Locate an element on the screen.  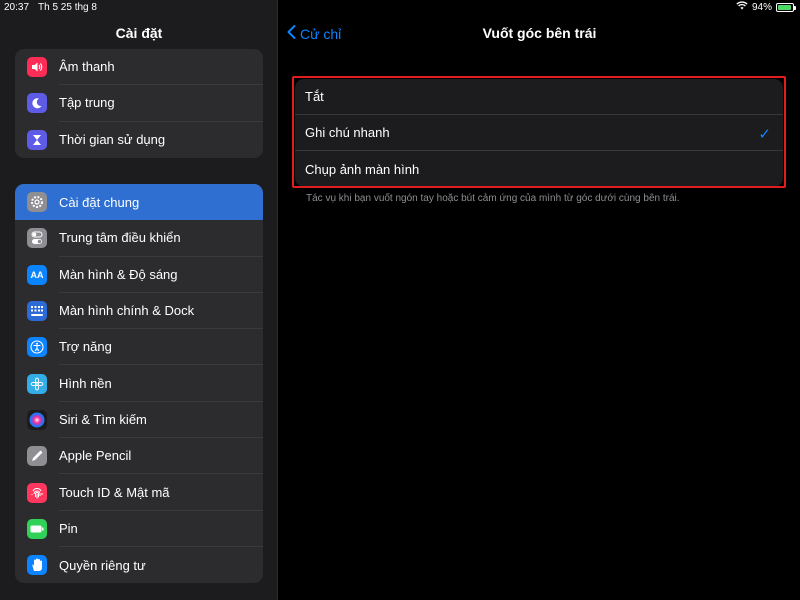
sidebar-item-label: Âm thanh is located at coordinates (161, 67).